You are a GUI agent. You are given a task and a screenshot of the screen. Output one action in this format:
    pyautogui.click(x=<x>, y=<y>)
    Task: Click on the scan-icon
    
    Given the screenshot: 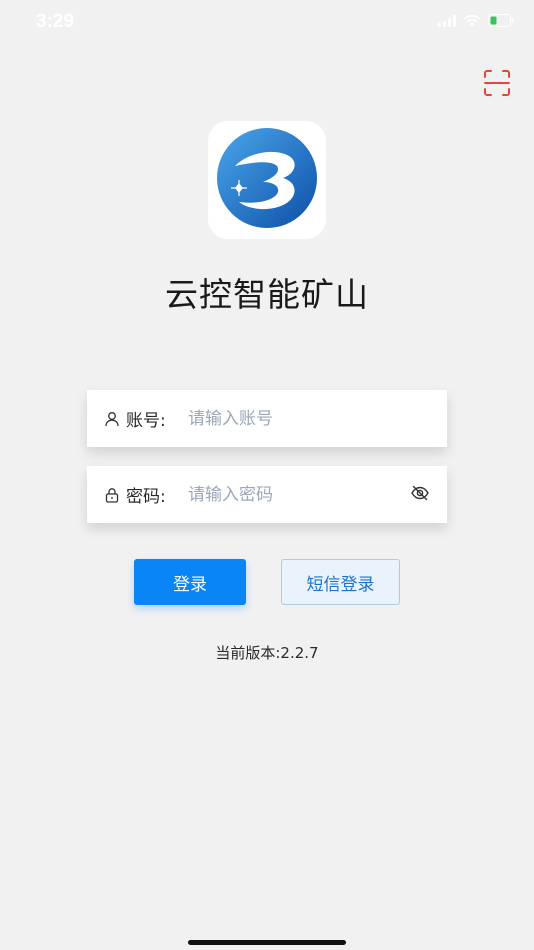 What is the action you would take?
    pyautogui.click(x=497, y=85)
    